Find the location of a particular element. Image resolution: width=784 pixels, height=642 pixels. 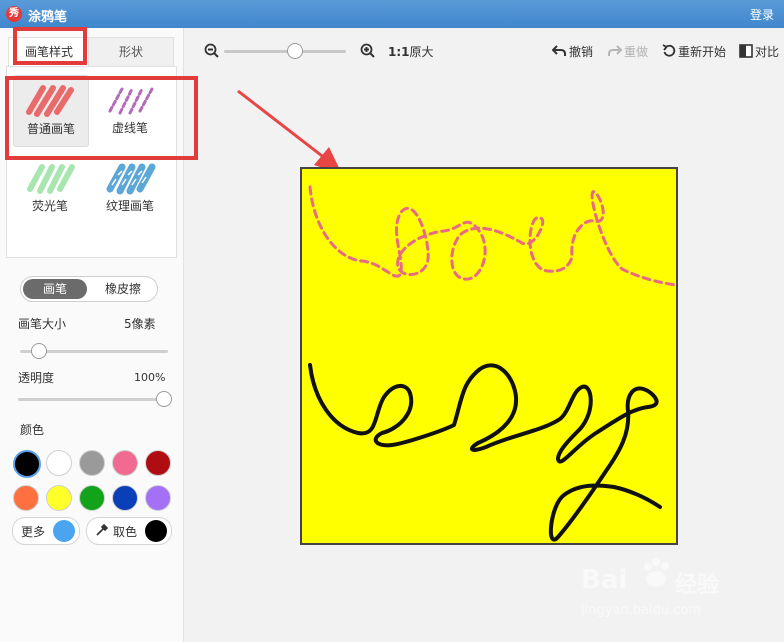

color-label: 颜色 is located at coordinates (32, 430).